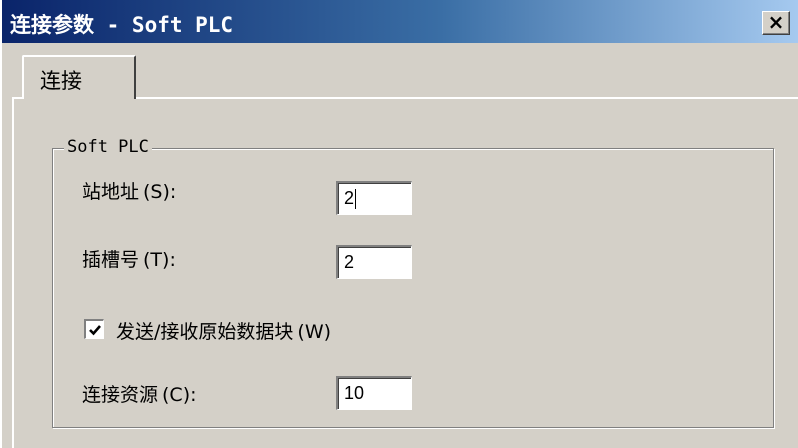 The width and height of the screenshot is (798, 448). What do you see at coordinates (400, 21) in the screenshot?
I see `title-bar: 连接参数 - Soft PLC ×` at bounding box center [400, 21].